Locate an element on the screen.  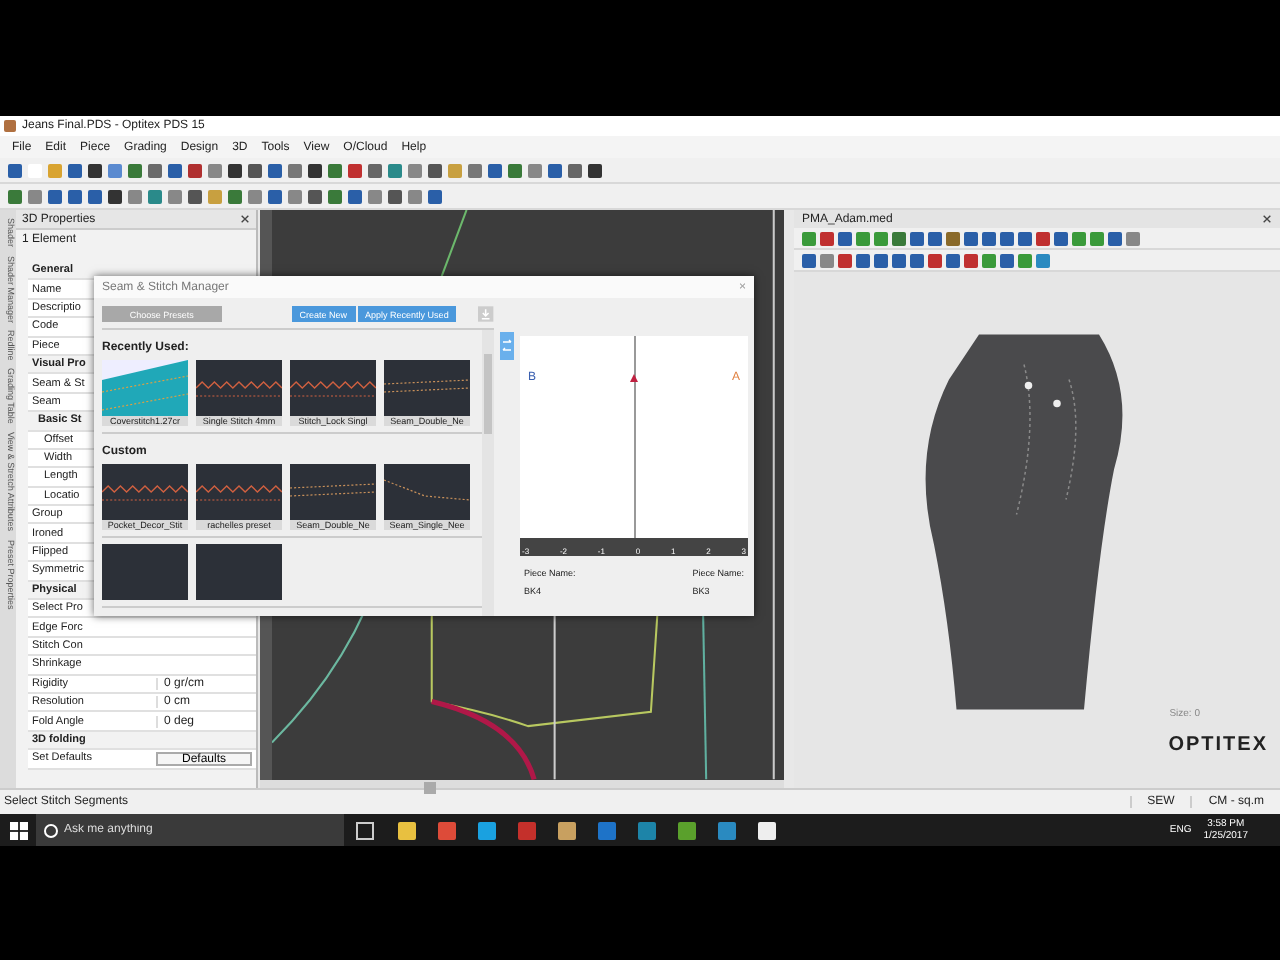
app-icon is located at coordinates (10, 126).